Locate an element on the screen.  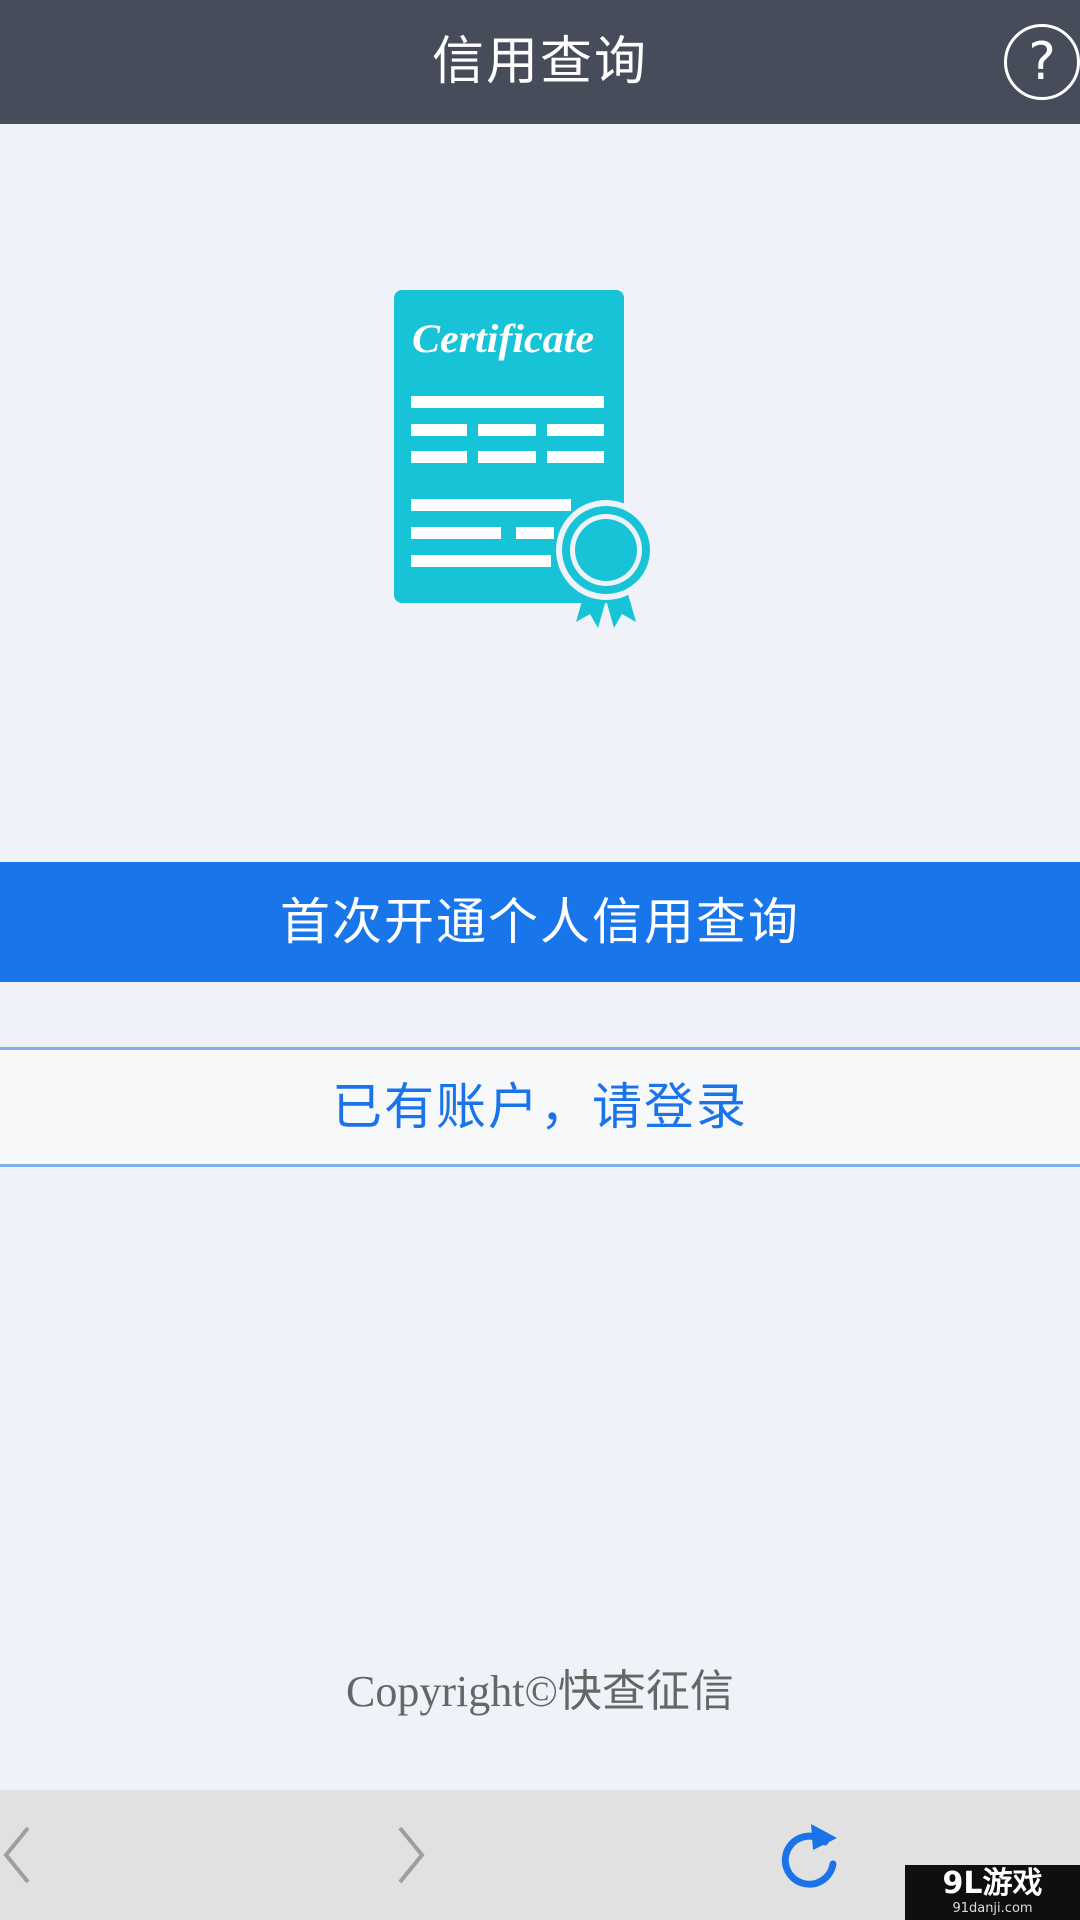
certificate-illustration: Certificate is located at coordinates (520, 455).